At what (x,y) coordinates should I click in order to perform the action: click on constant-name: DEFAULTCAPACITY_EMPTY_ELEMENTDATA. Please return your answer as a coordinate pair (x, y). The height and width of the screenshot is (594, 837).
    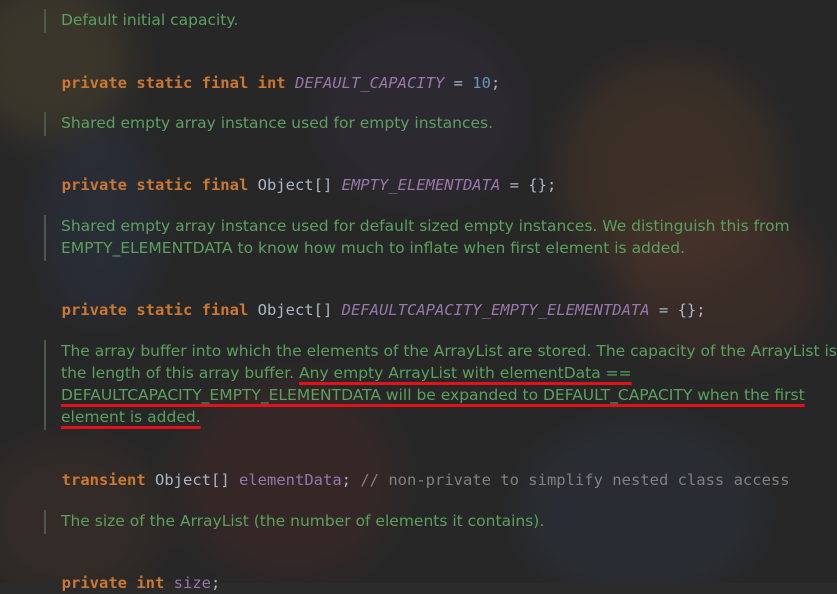
    Looking at the image, I should click on (496, 310).